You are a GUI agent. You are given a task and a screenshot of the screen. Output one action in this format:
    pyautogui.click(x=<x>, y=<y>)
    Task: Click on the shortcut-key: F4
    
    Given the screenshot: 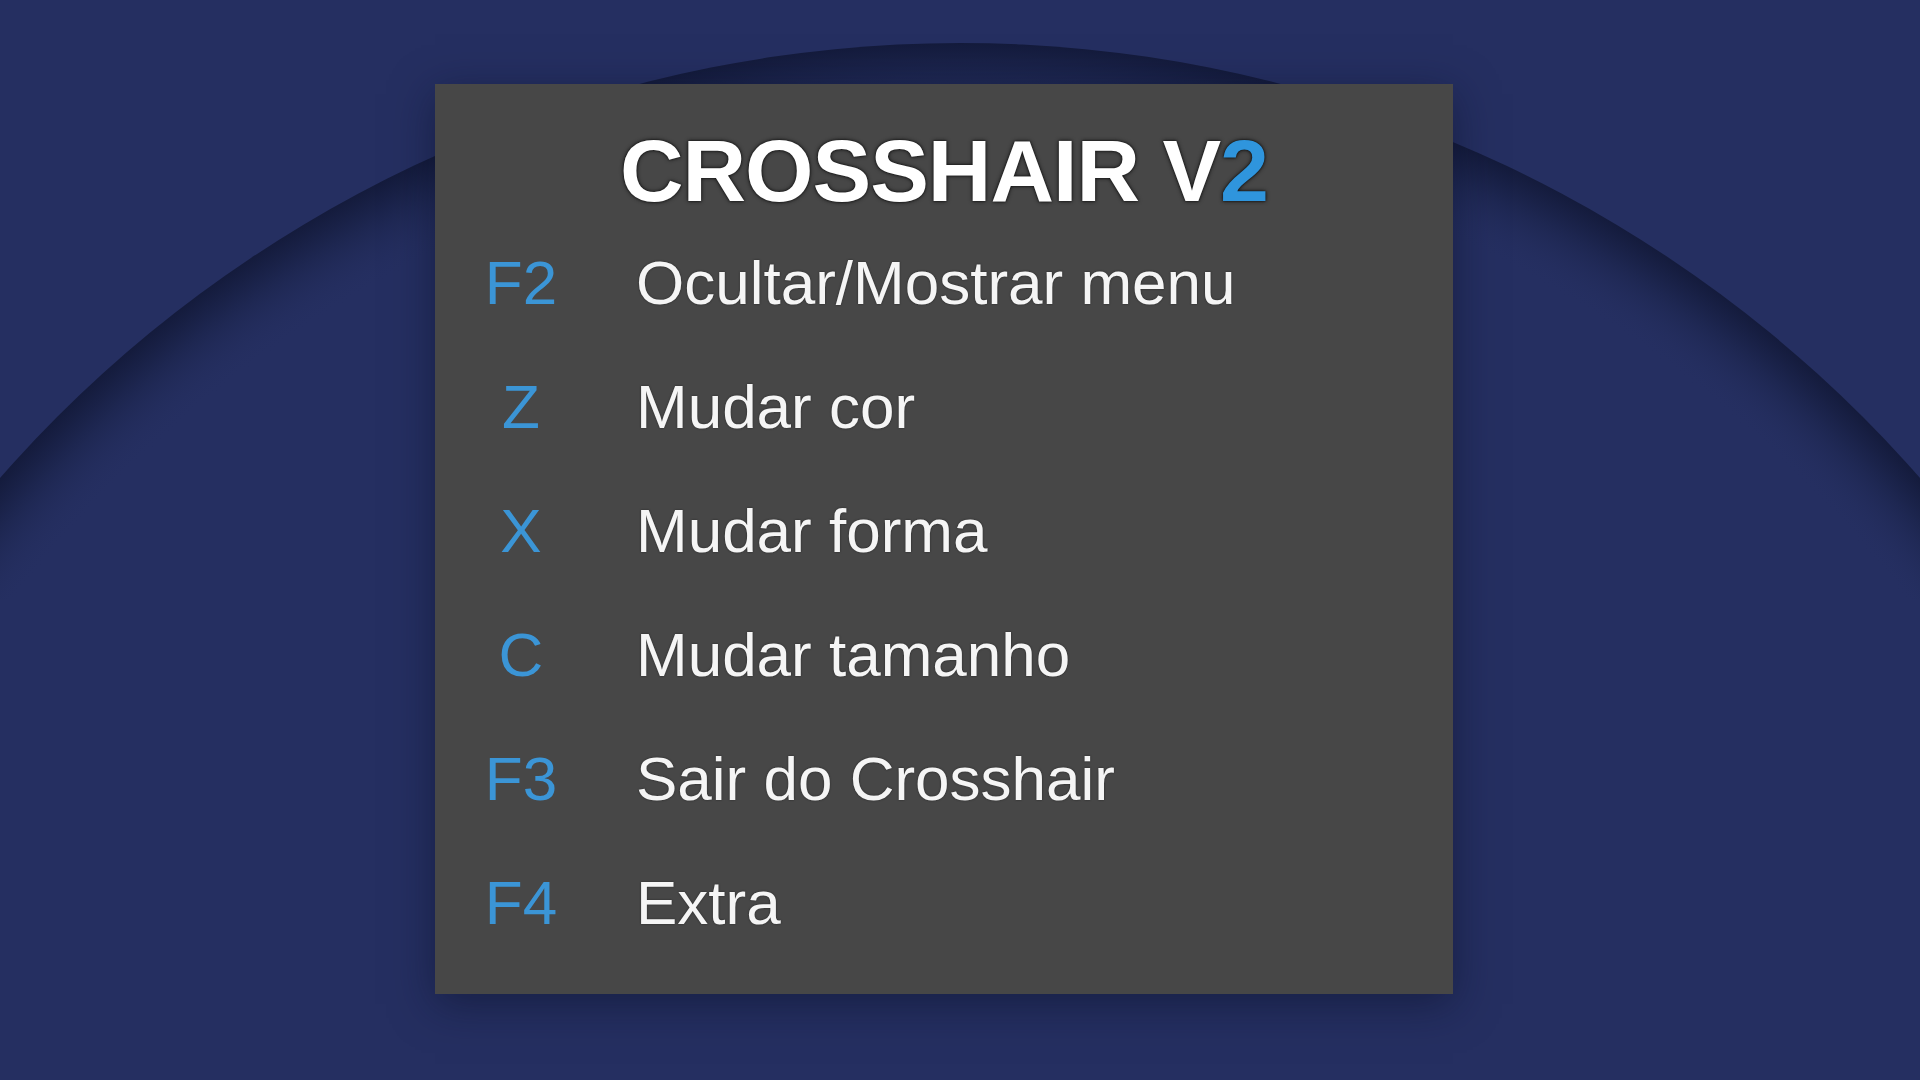 What is the action you would take?
    pyautogui.click(x=521, y=903)
    